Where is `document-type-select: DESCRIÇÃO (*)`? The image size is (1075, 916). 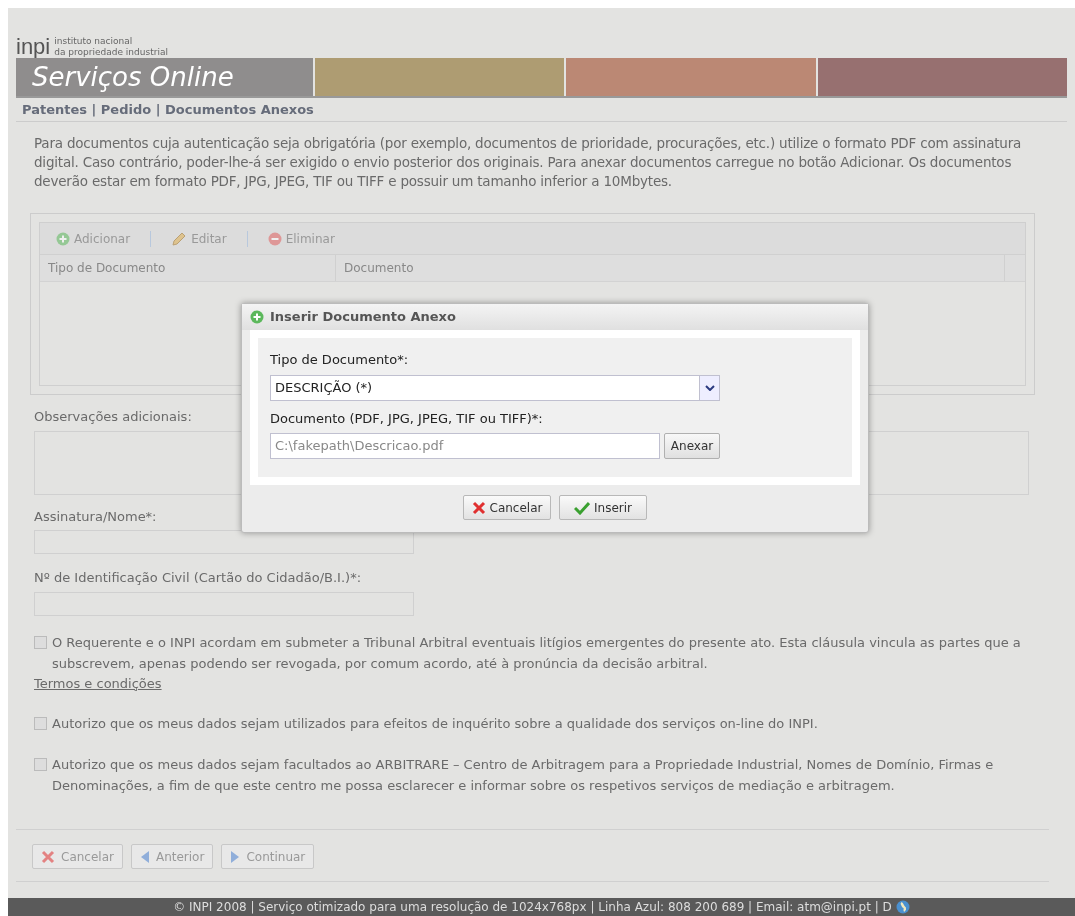 document-type-select: DESCRIÇÃO (*) is located at coordinates (495, 387).